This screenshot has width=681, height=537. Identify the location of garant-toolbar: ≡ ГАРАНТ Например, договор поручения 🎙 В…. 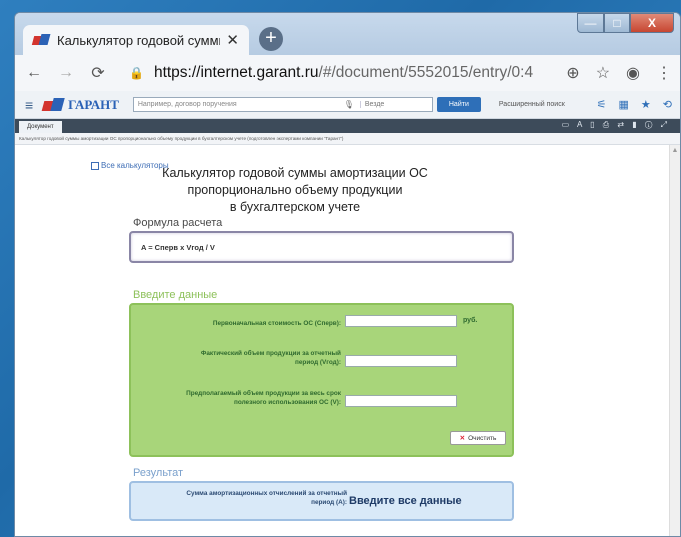
(347, 105).